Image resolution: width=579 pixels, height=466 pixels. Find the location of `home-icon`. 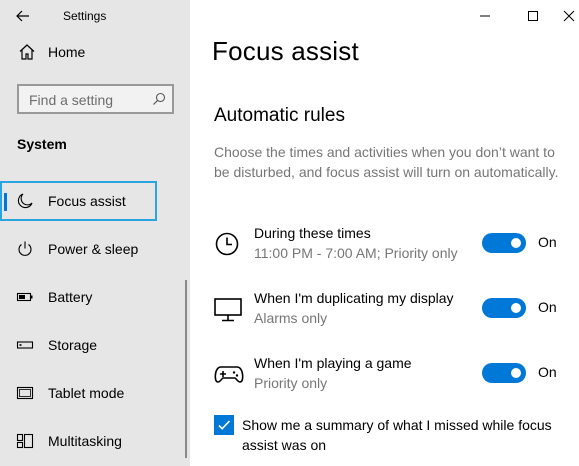

home-icon is located at coordinates (27, 52).